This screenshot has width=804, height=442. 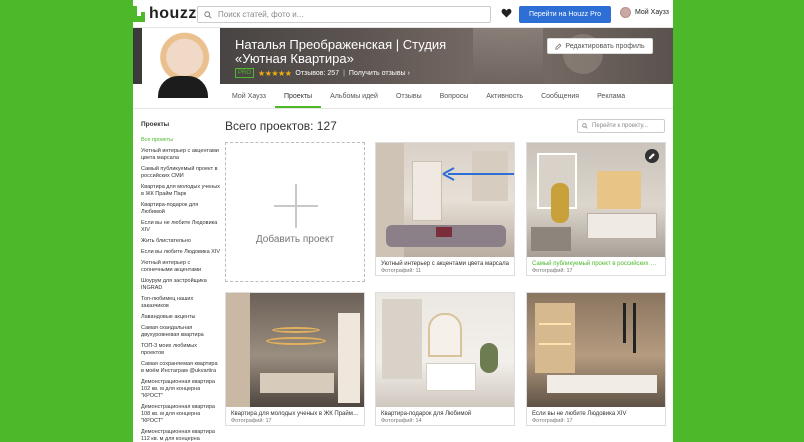 I want to click on photo-count: Фотографий: 14, so click(x=401, y=421).